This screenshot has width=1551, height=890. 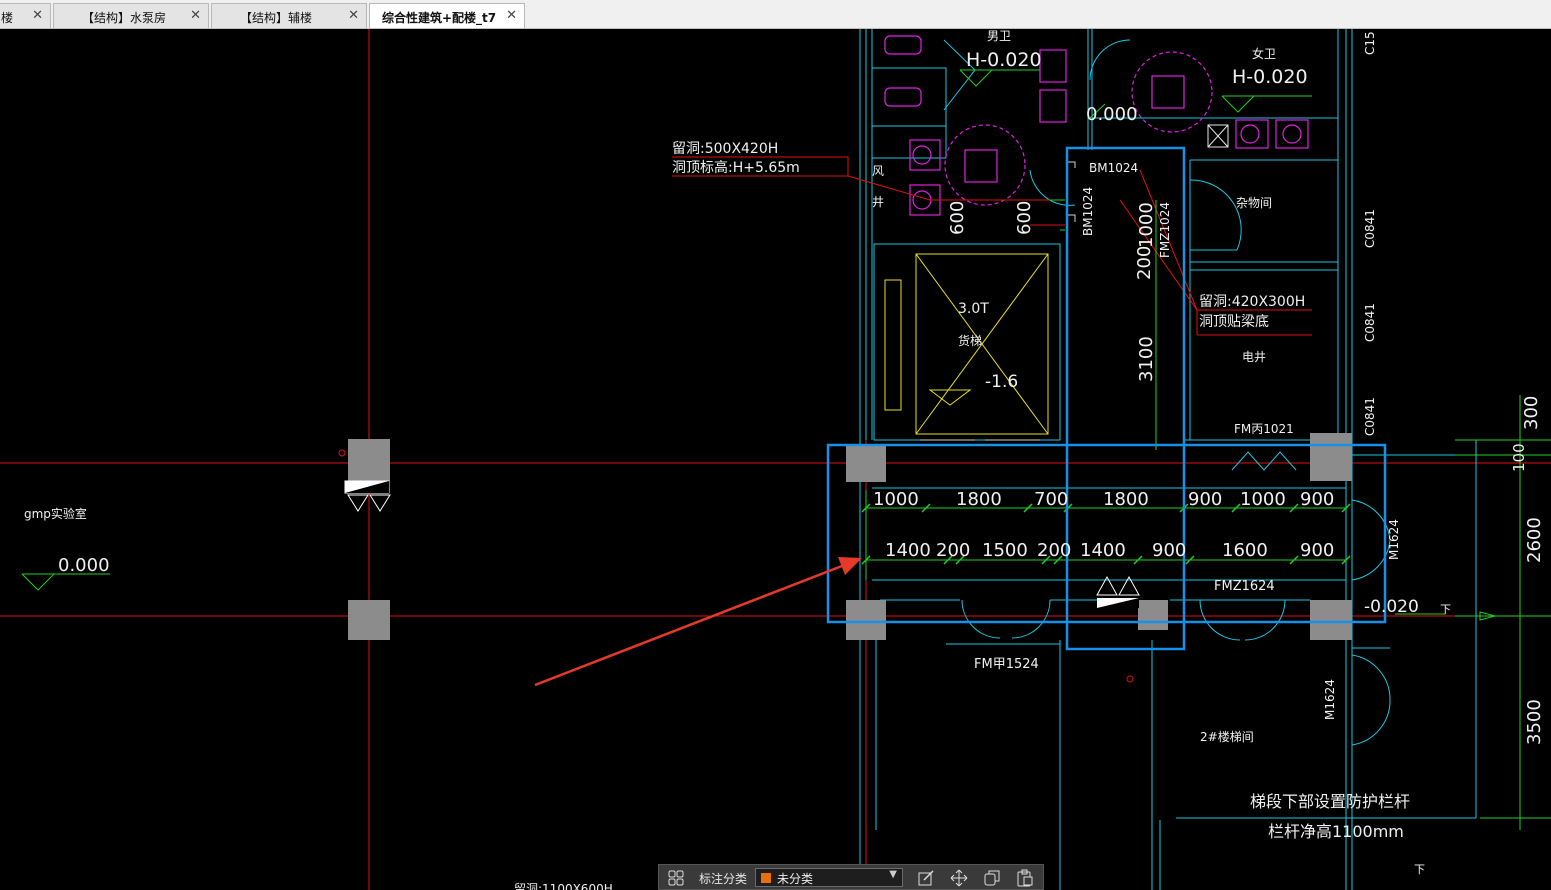 I want to click on dim-r2-6: 1600, so click(x=1245, y=550).